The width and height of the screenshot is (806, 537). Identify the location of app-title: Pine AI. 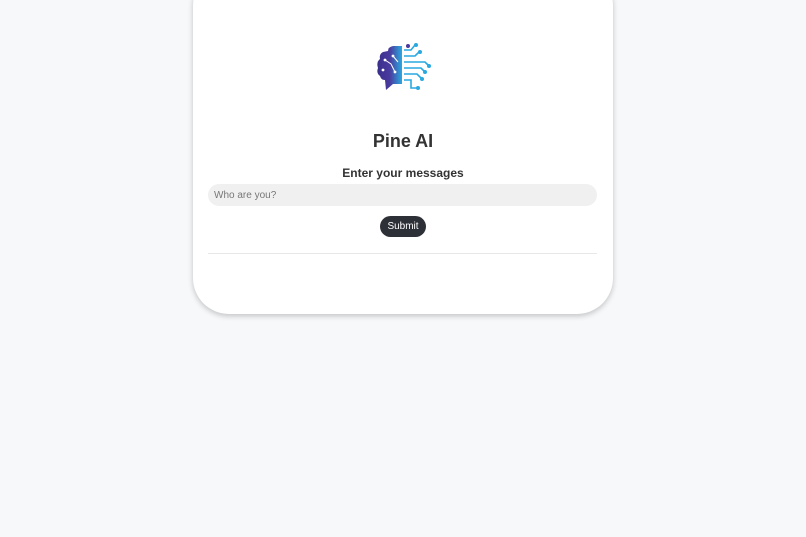
(403, 141).